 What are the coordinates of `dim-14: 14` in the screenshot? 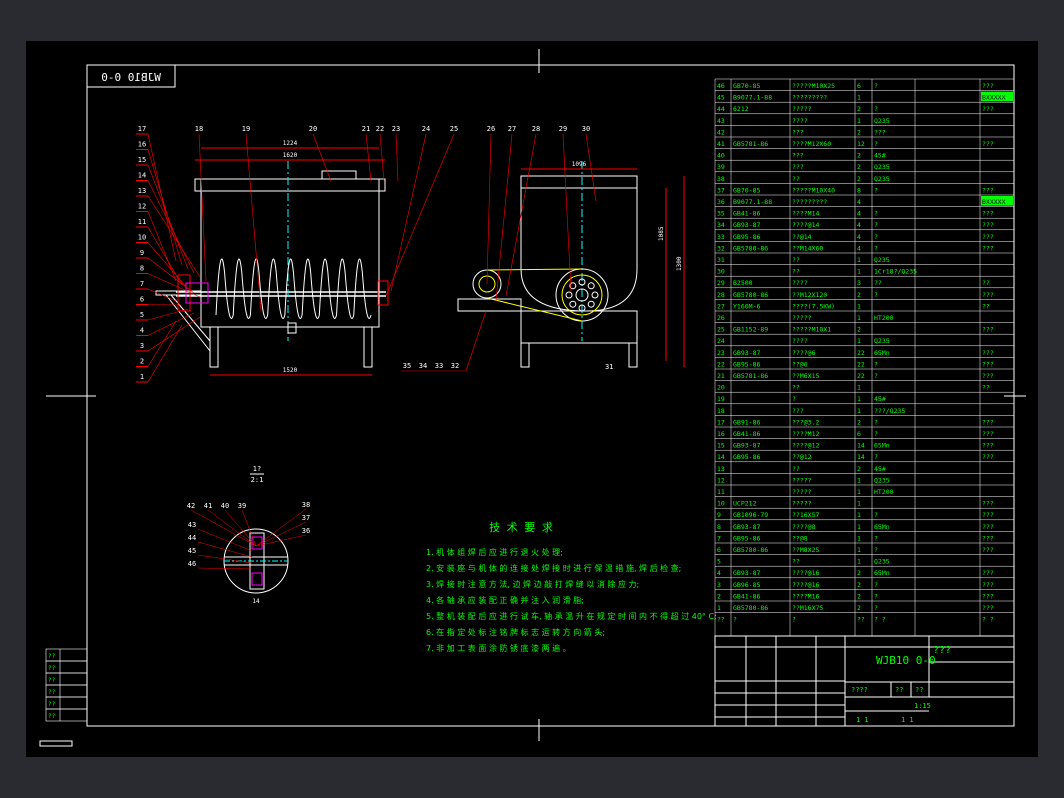 It's located at (256, 601).